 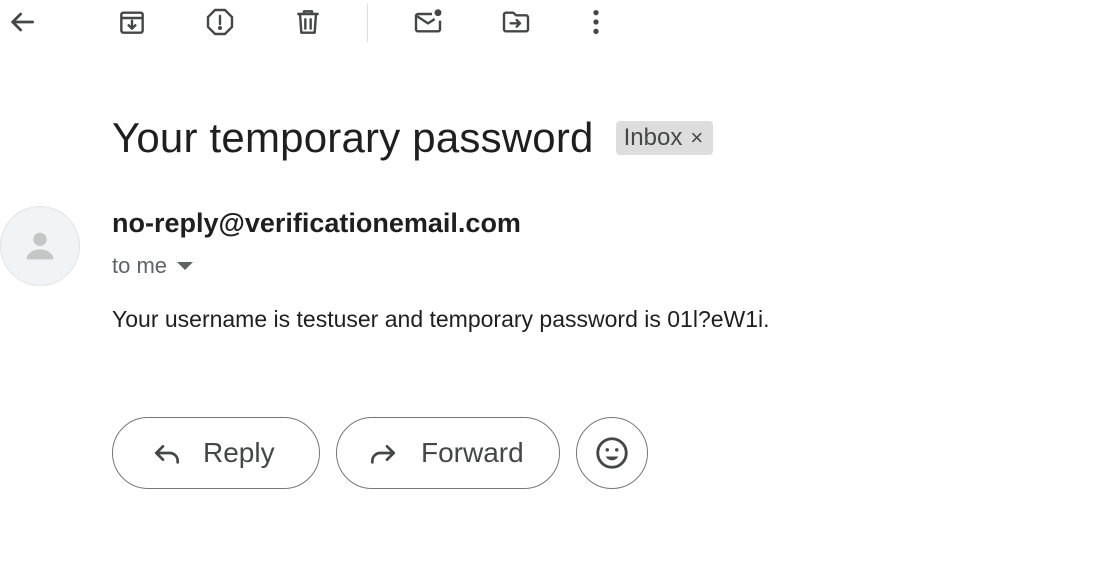 I want to click on report-spam-button, so click(x=220, y=22).